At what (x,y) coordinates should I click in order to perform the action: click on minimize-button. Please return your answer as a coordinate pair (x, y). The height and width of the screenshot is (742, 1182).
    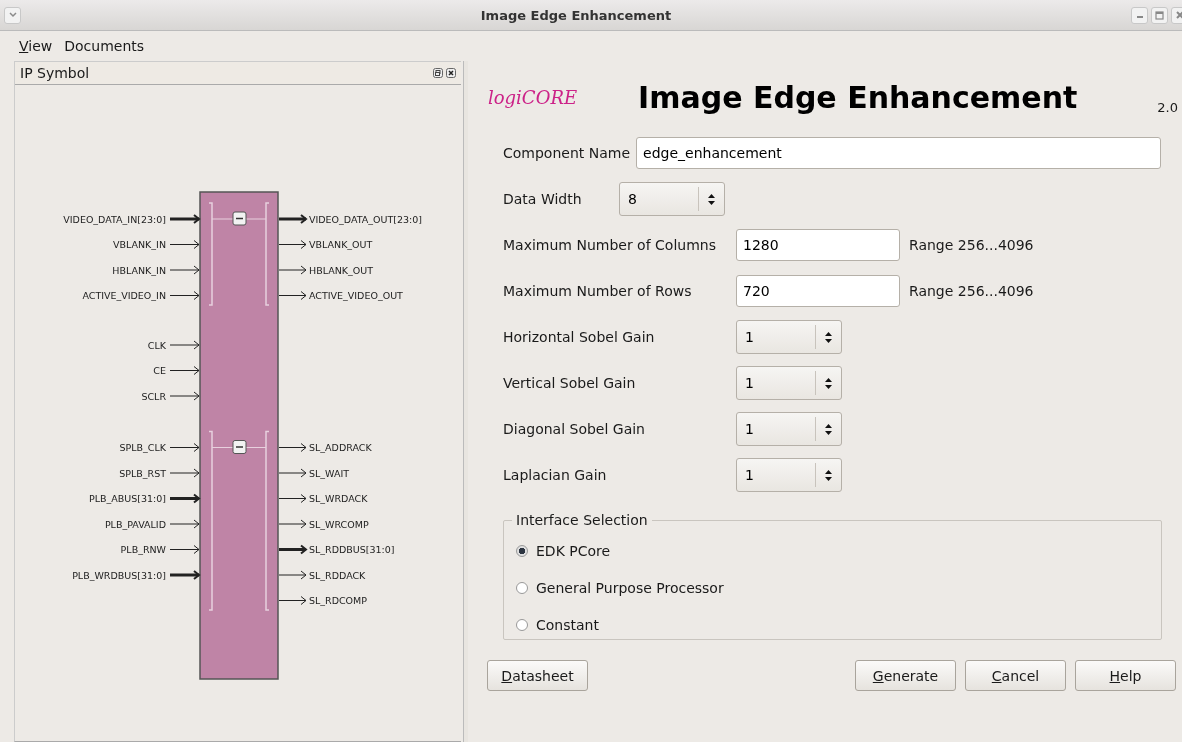
    Looking at the image, I should click on (1139, 15).